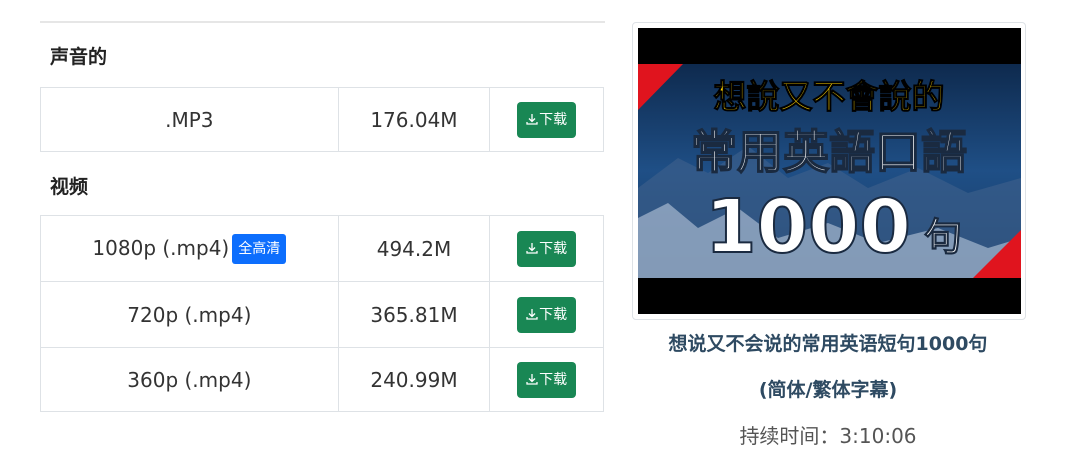 Image resolution: width=1080 pixels, height=474 pixels. Describe the element at coordinates (79, 57) in the screenshot. I see `audio-section-title: 声音的` at that location.